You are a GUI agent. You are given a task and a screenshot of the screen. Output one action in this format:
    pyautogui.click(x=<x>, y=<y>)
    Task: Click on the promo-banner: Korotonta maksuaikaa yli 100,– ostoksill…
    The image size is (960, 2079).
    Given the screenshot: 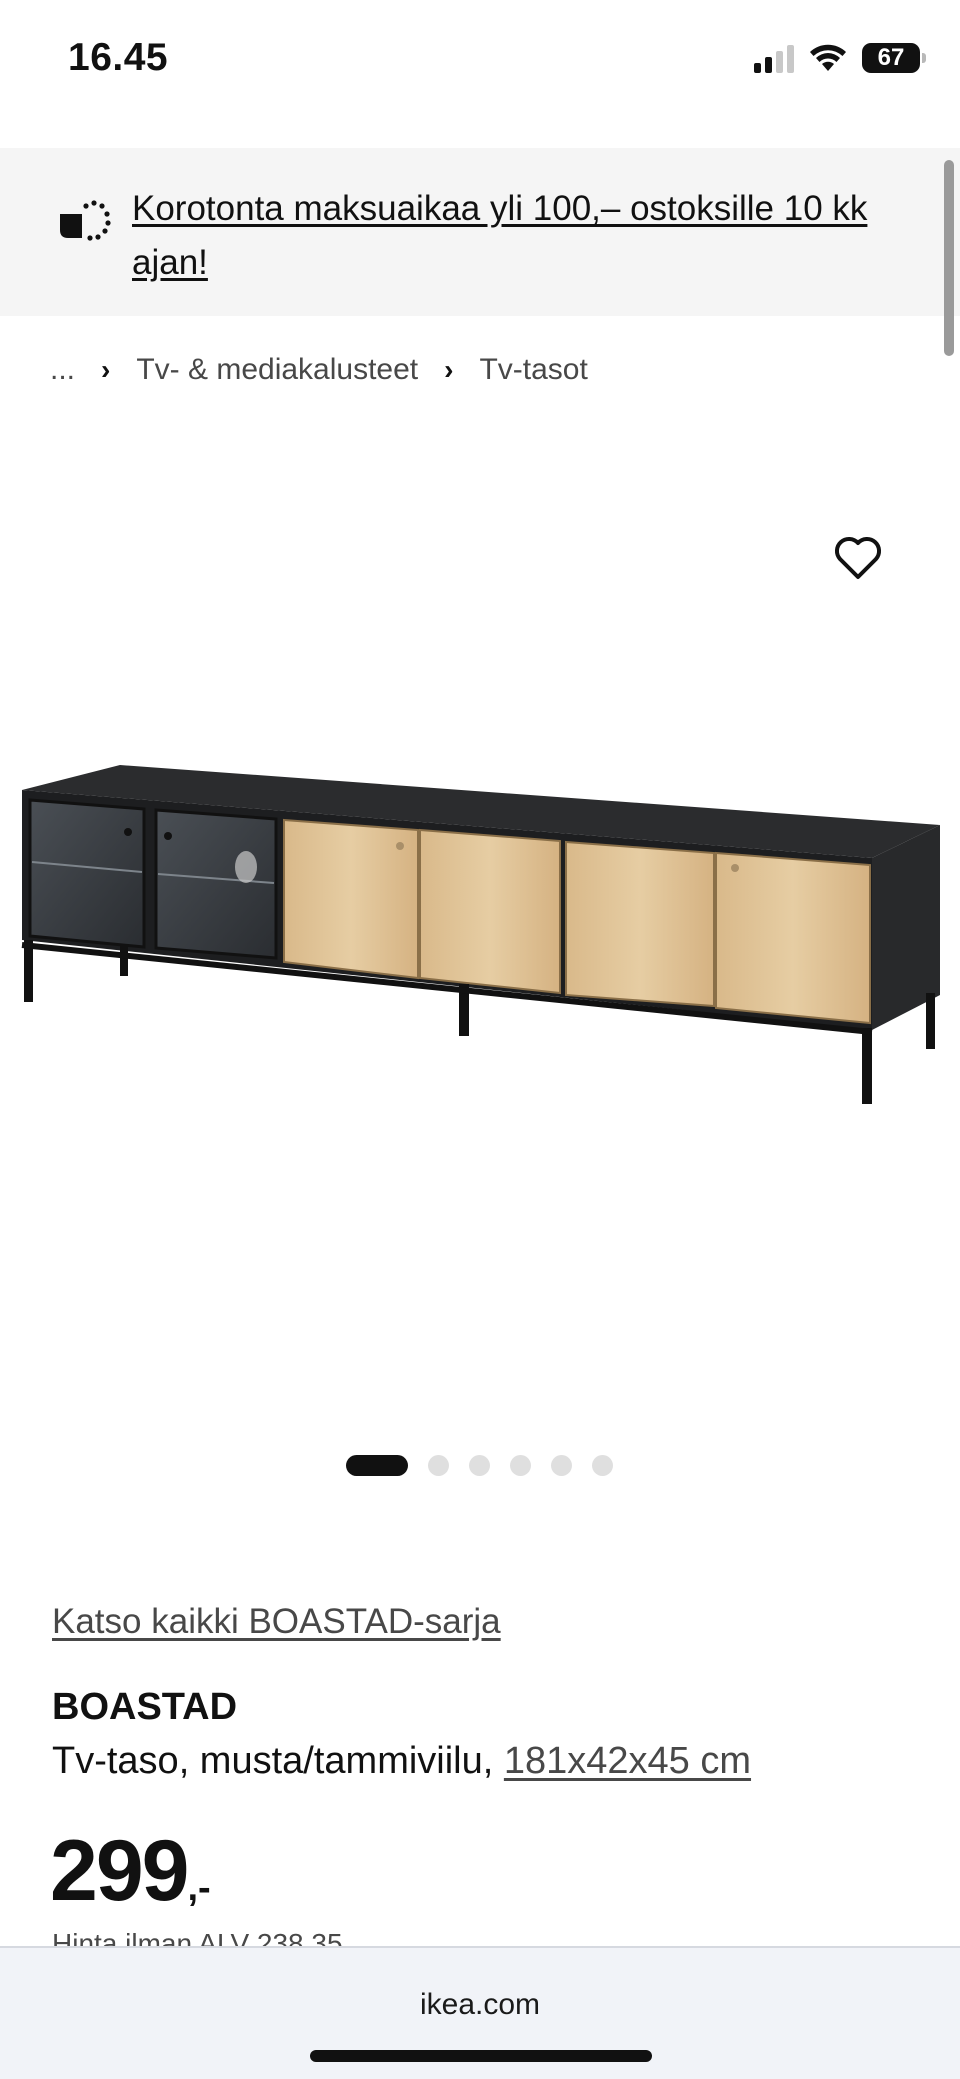 What is the action you would take?
    pyautogui.click(x=480, y=232)
    